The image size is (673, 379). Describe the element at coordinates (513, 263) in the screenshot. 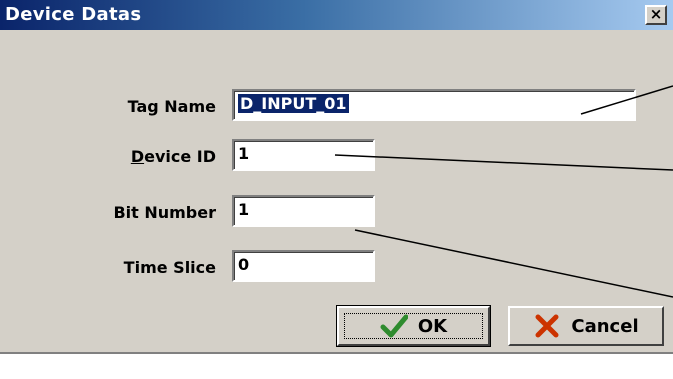

I see `callout-line-bit-number` at that location.